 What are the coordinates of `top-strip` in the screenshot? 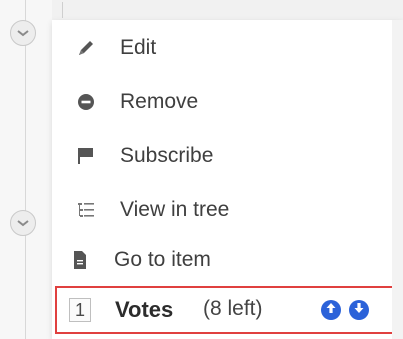 It's located at (227, 10).